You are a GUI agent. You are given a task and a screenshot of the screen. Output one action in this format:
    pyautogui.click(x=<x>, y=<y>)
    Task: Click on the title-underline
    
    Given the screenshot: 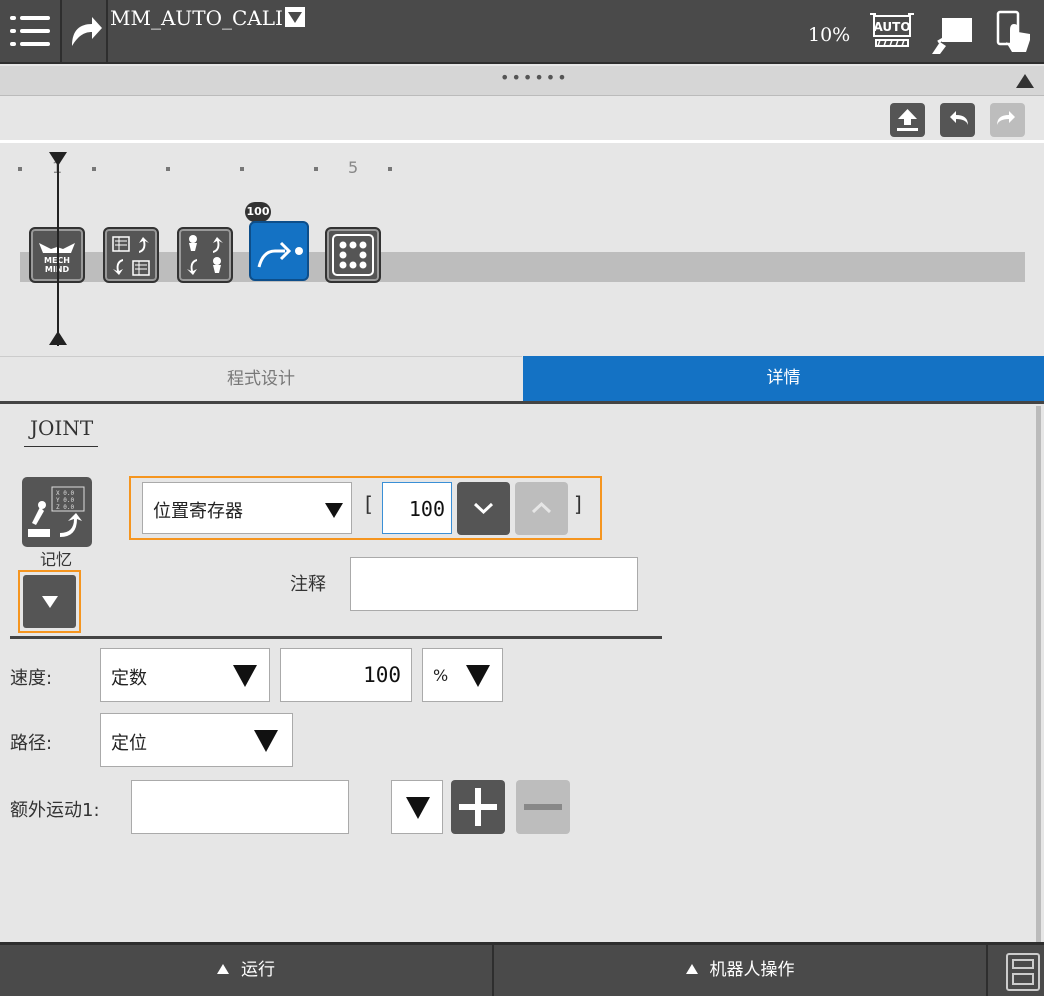 What is the action you would take?
    pyautogui.click(x=61, y=446)
    